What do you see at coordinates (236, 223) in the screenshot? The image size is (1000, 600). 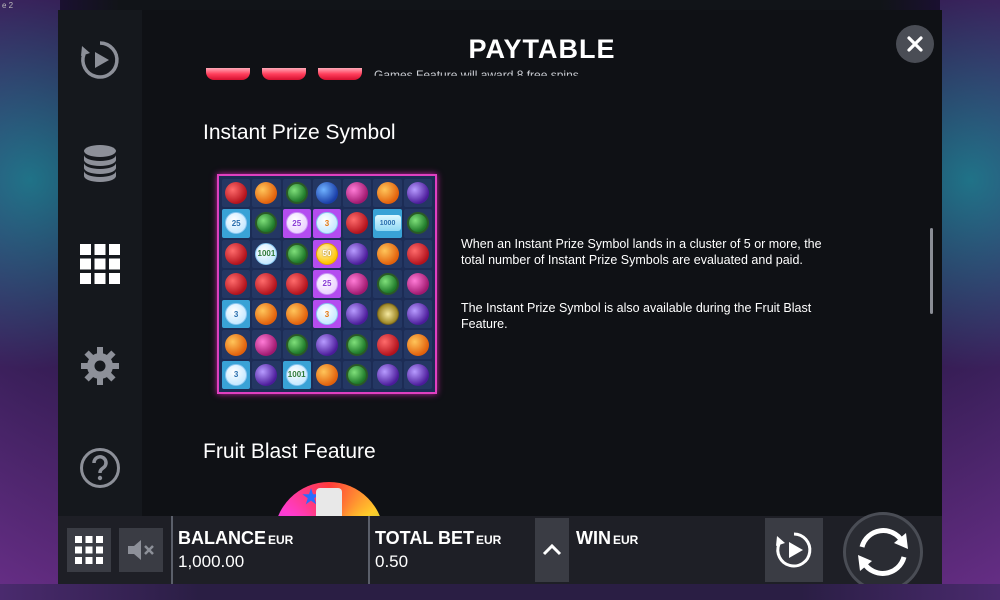 I see `grid-cell: 25` at bounding box center [236, 223].